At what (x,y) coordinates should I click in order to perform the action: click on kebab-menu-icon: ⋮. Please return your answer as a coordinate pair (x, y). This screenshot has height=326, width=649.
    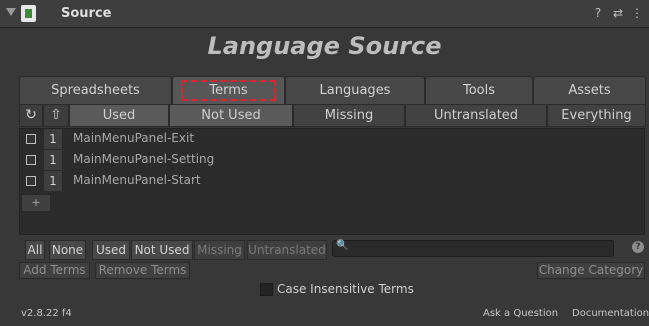
    Looking at the image, I should click on (637, 13).